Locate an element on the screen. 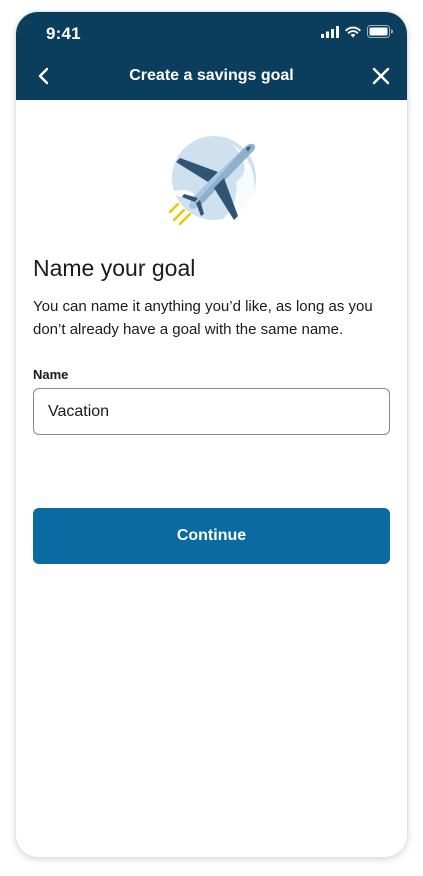 Image resolution: width=423 pixels, height=876 pixels. airplane-icon is located at coordinates (212, 180).